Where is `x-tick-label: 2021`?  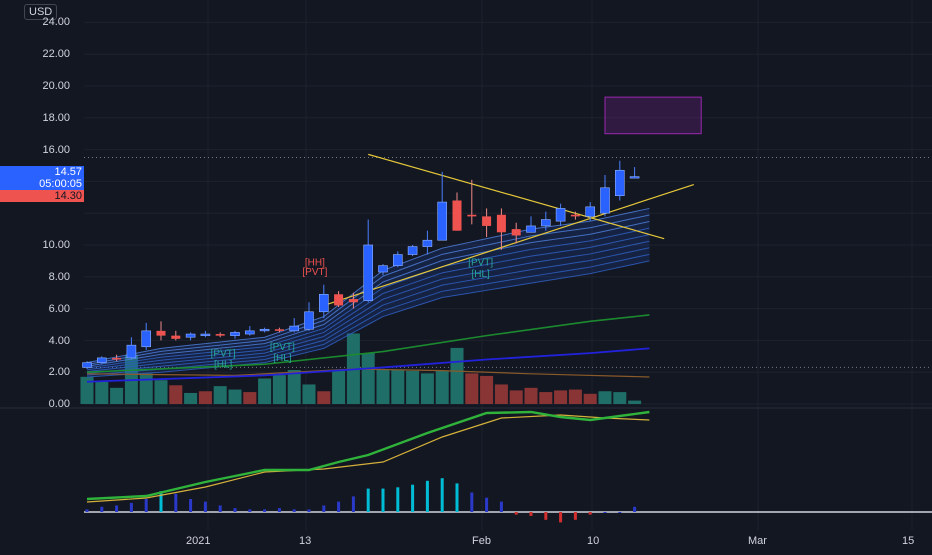
x-tick-label: 2021 is located at coordinates (198, 541).